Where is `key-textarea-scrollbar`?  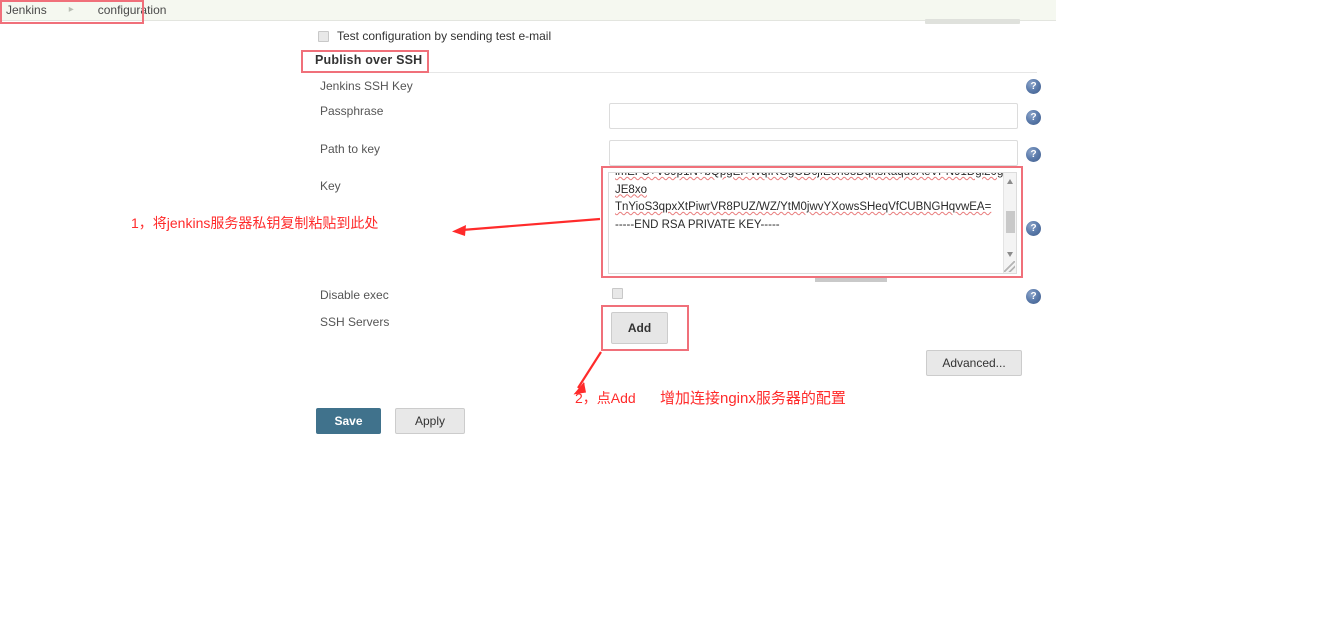
key-textarea-scrollbar is located at coordinates (1009, 223).